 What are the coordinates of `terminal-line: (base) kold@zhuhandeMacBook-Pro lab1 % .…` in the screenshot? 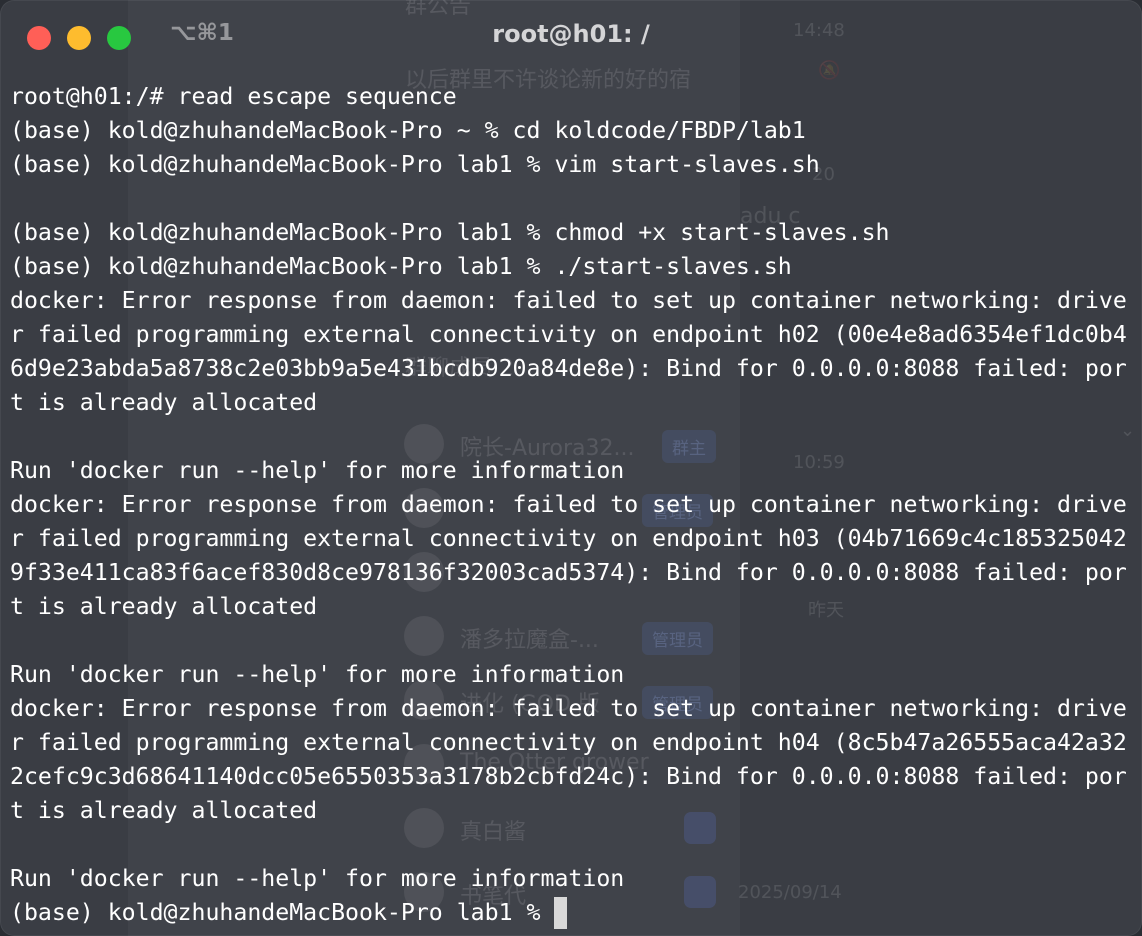 It's located at (401, 266).